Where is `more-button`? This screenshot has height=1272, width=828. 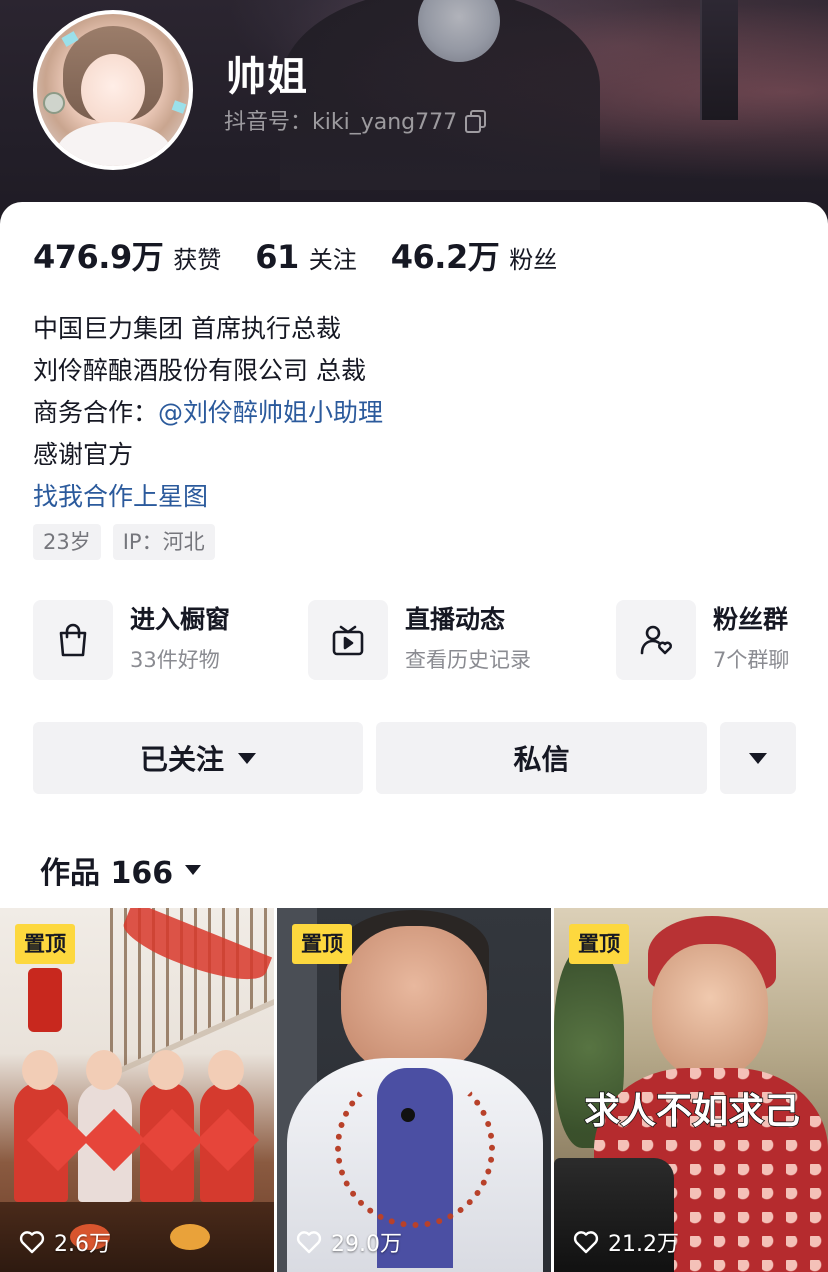 more-button is located at coordinates (758, 758).